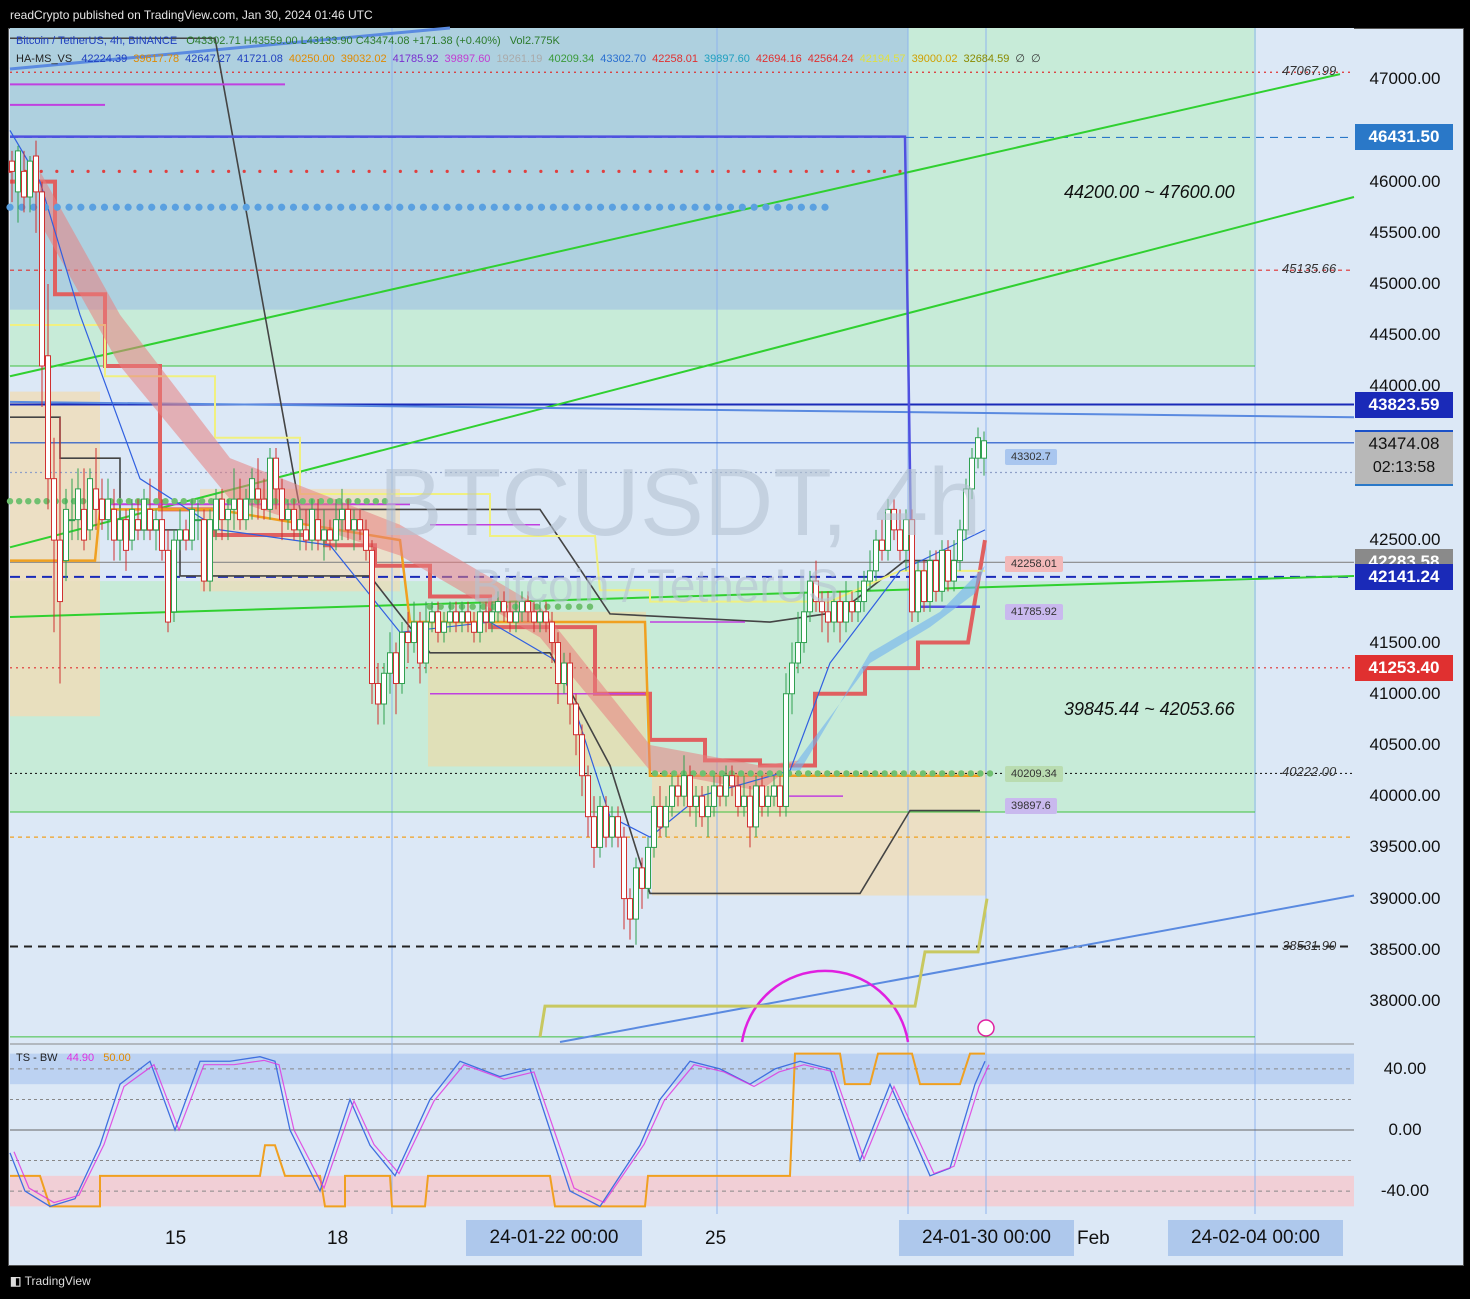  I want to click on indicator-pill-0: 43302.7, so click(1031, 456).